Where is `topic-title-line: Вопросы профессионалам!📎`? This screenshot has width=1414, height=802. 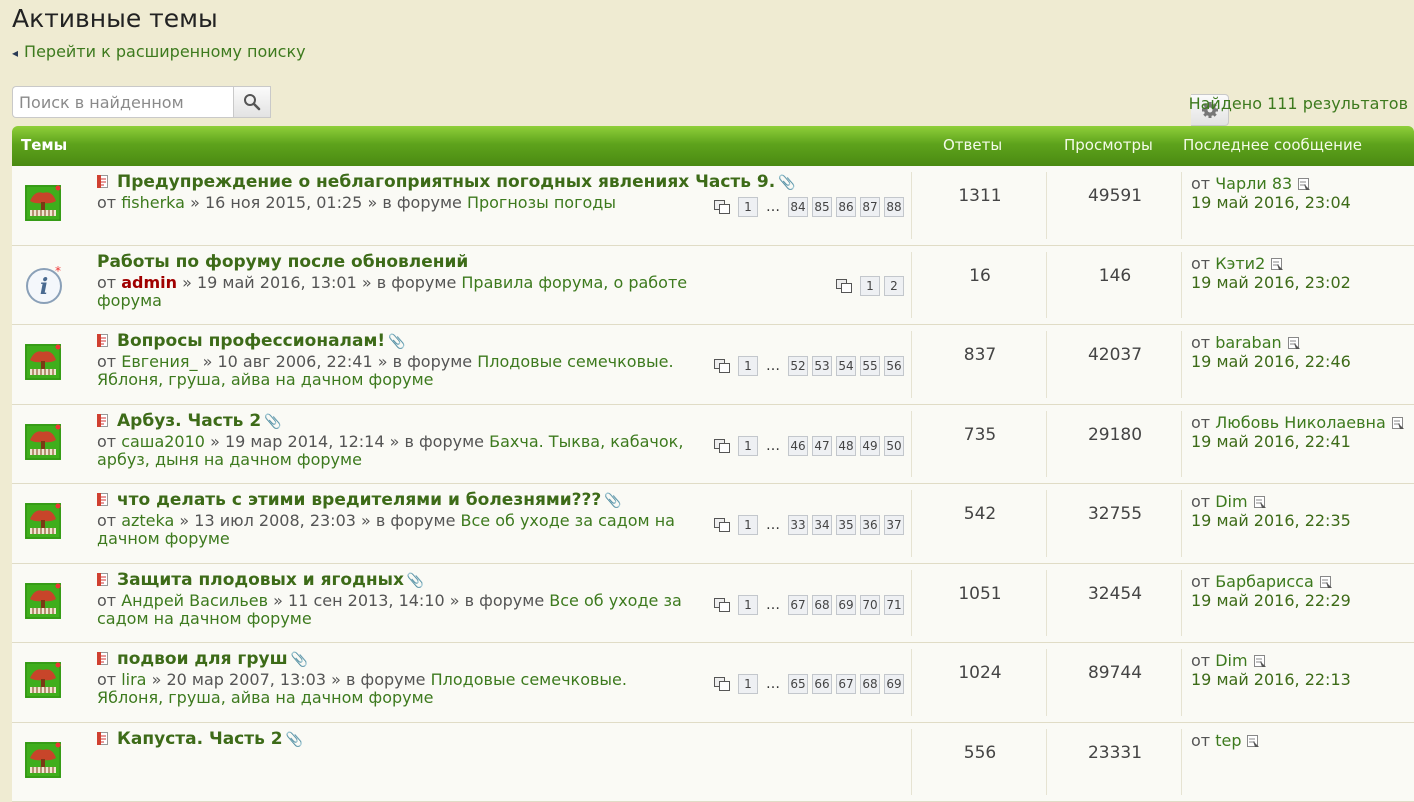
topic-title-line: Вопросы профессионалам!📎 is located at coordinates (251, 341).